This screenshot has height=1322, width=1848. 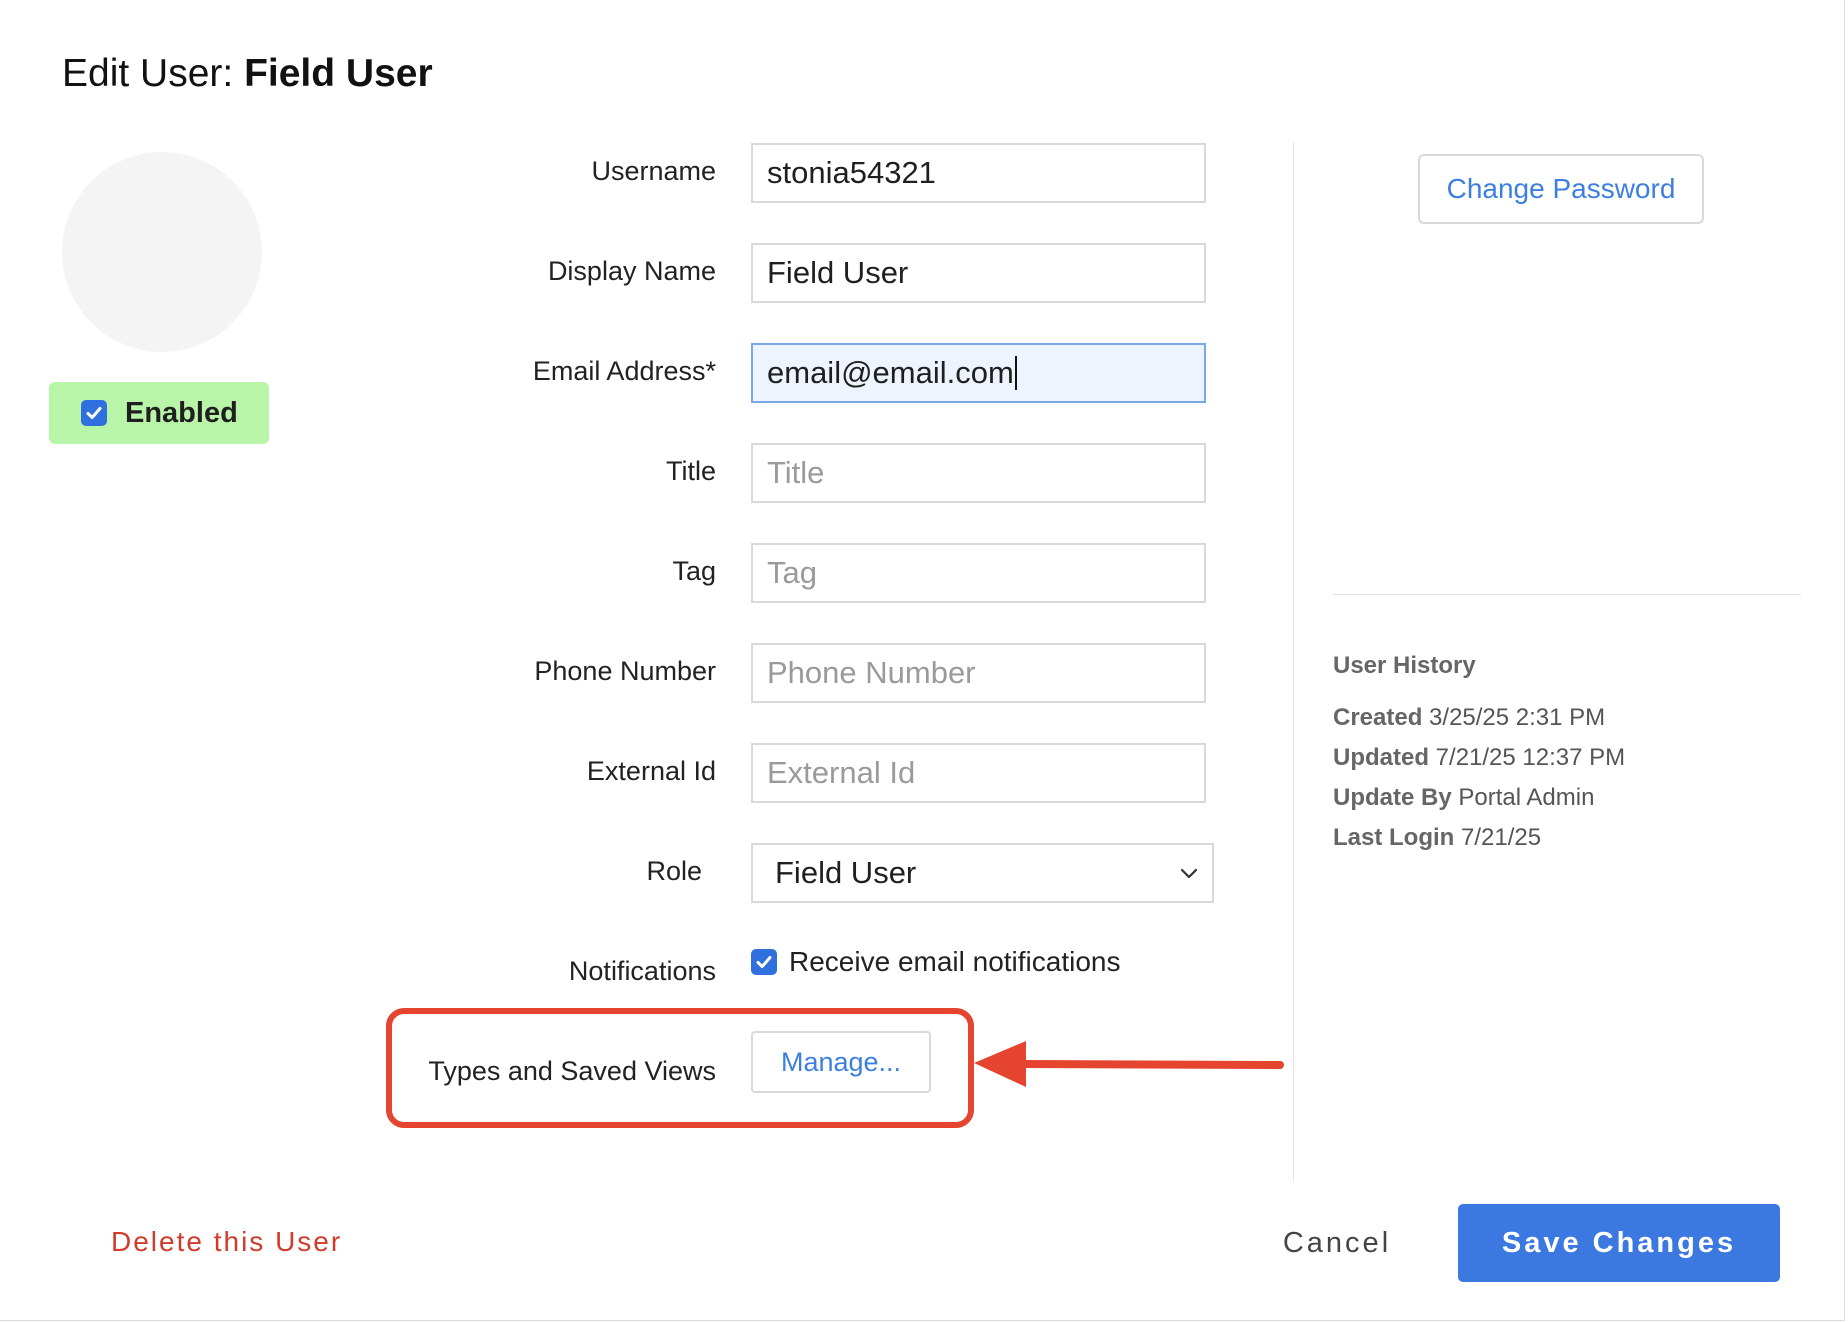 I want to click on annotation-highlight-box, so click(x=680, y=1068).